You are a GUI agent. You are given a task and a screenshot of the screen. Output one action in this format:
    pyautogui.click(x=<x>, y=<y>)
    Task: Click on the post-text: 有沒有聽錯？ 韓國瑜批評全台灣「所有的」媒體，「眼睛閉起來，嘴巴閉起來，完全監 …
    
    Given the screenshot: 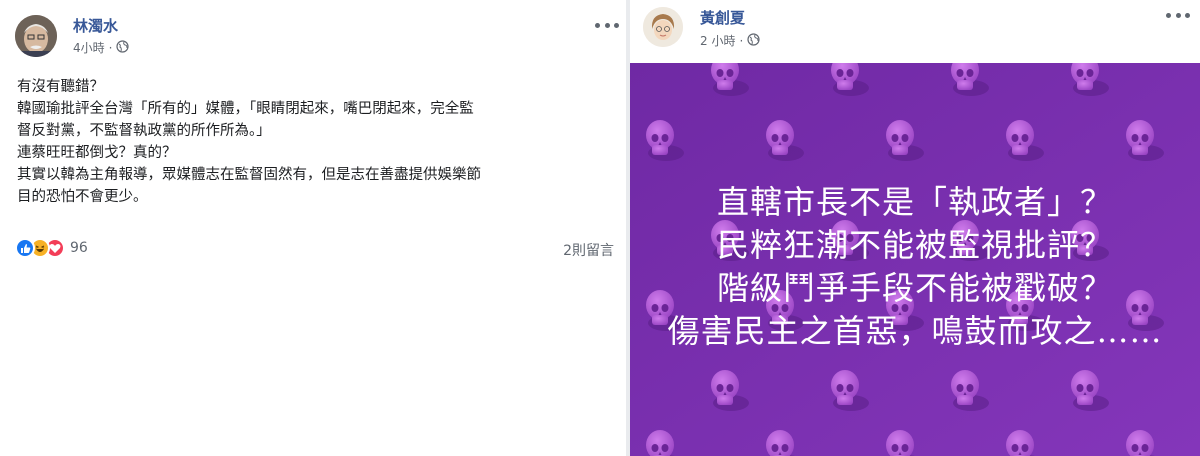 What is the action you would take?
    pyautogui.click(x=317, y=142)
    